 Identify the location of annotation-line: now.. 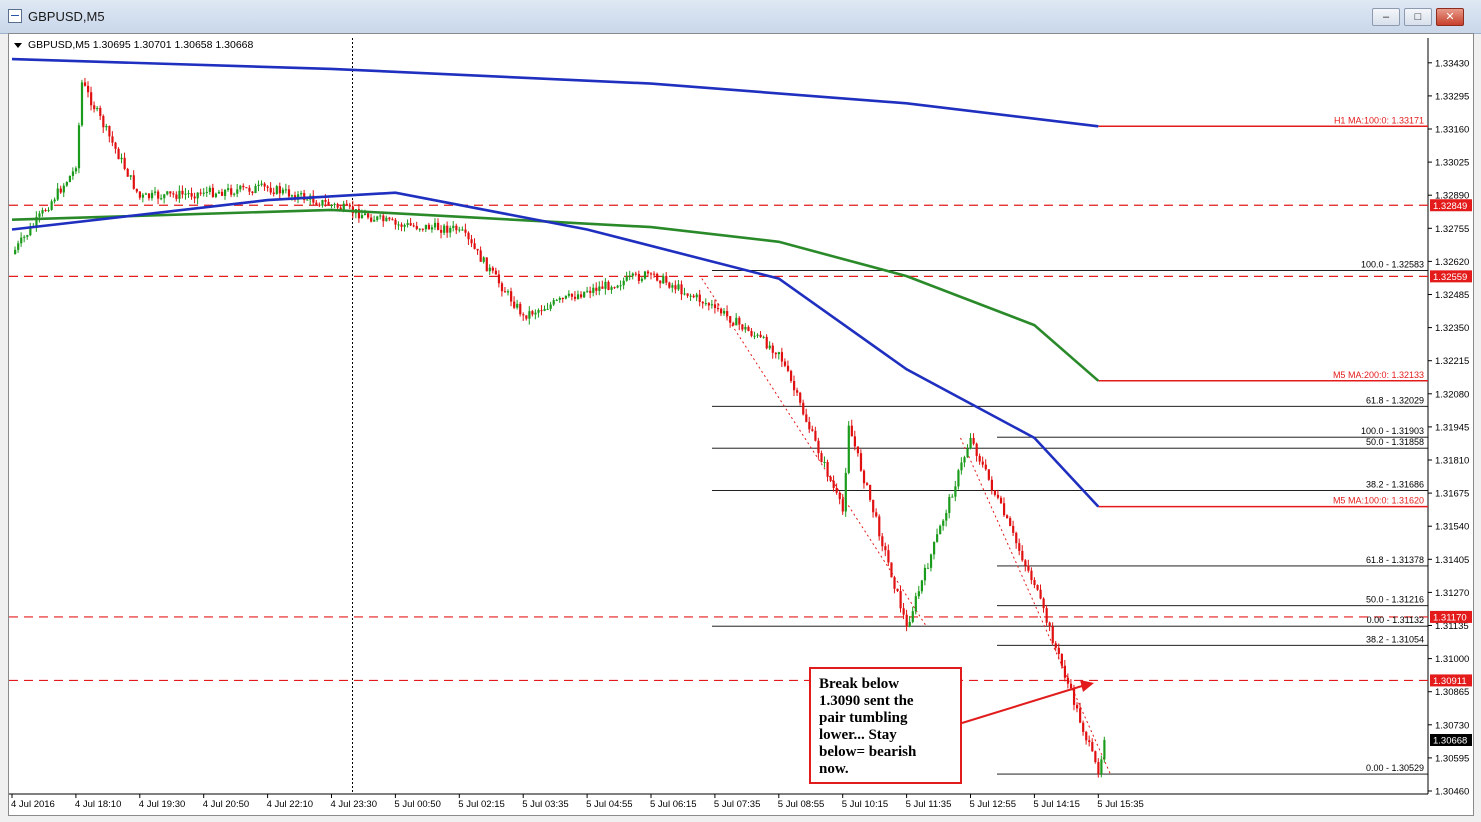
(834, 769).